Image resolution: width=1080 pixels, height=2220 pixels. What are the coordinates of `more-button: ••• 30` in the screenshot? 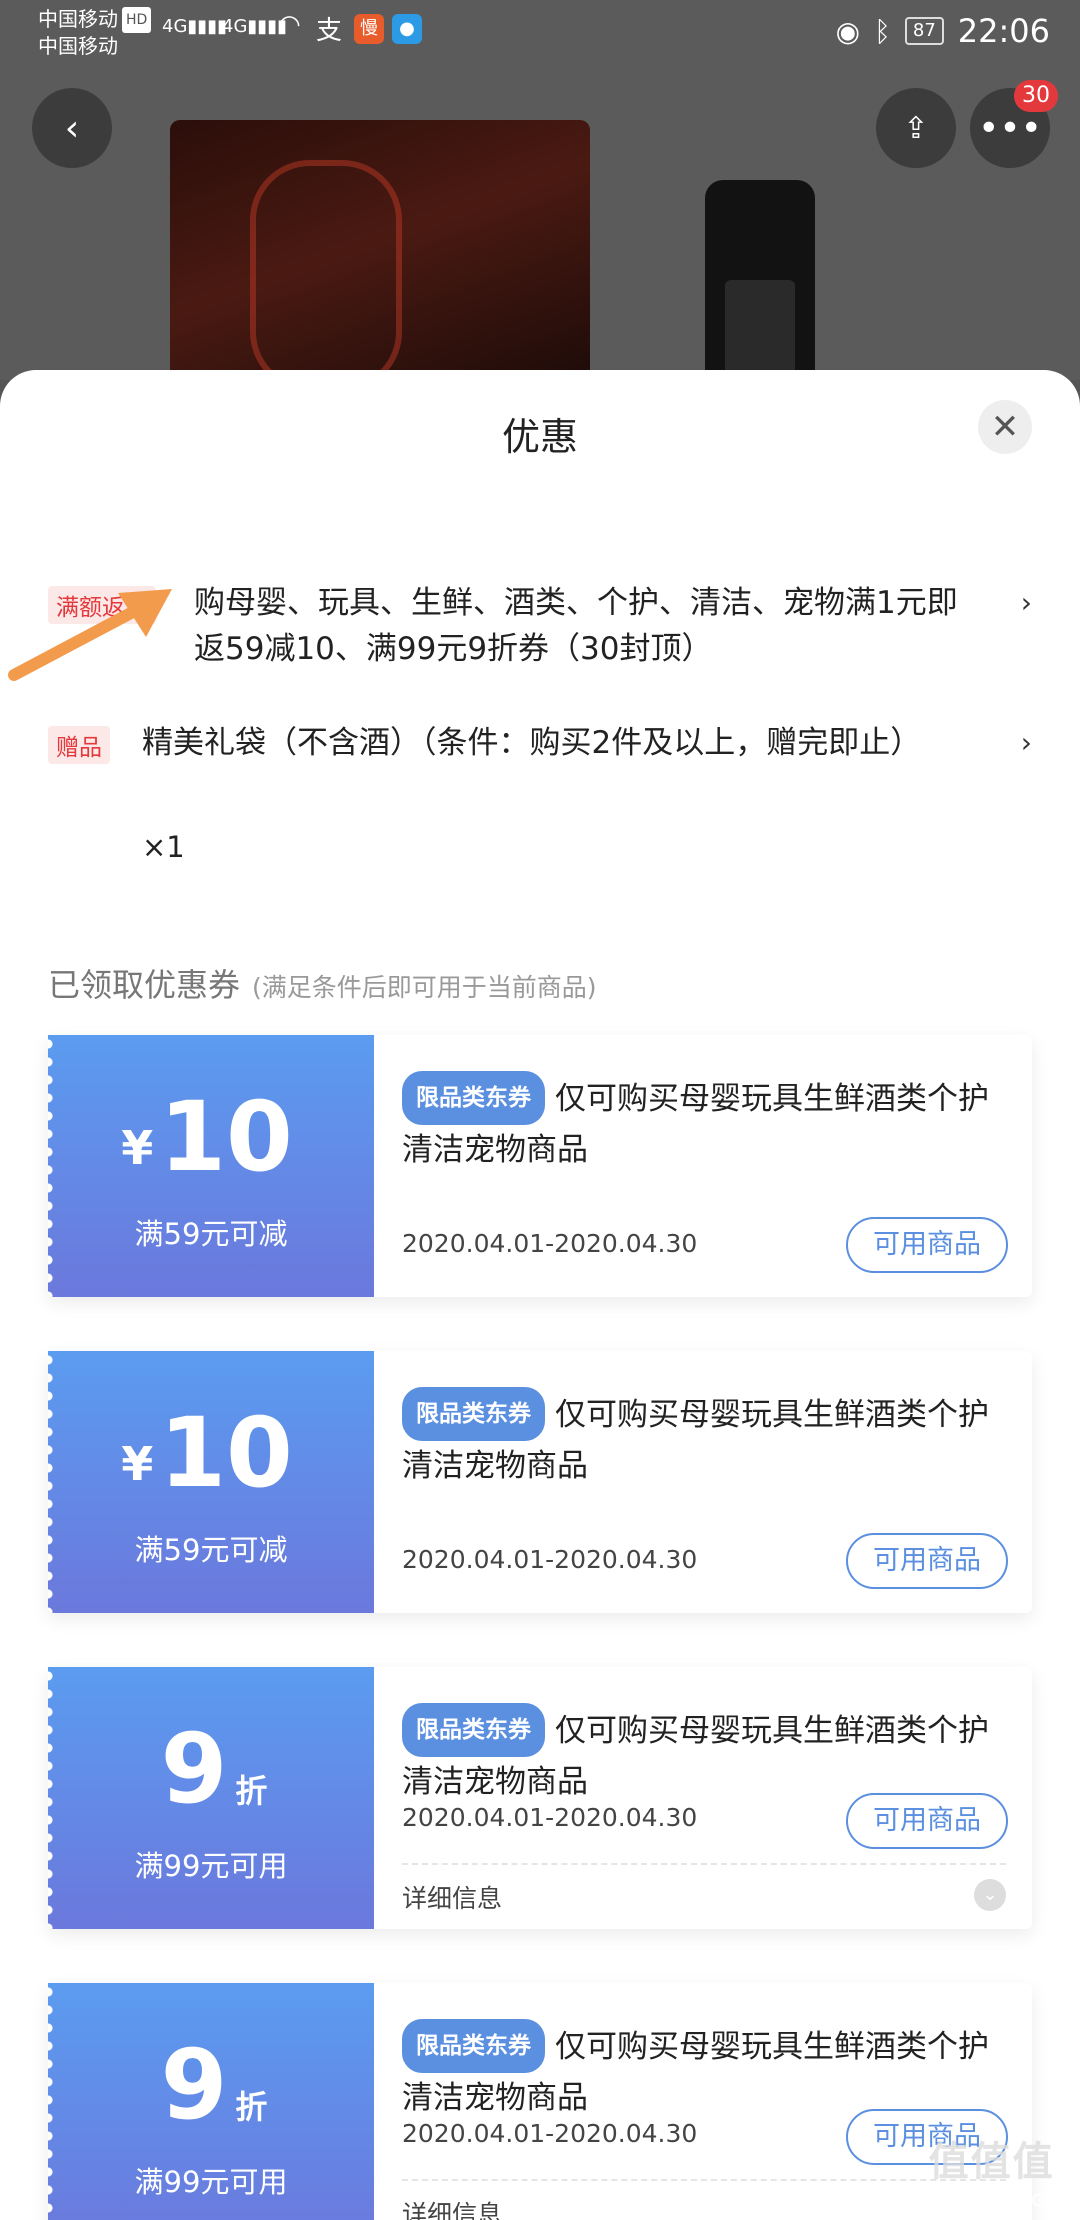 It's located at (1014, 124).